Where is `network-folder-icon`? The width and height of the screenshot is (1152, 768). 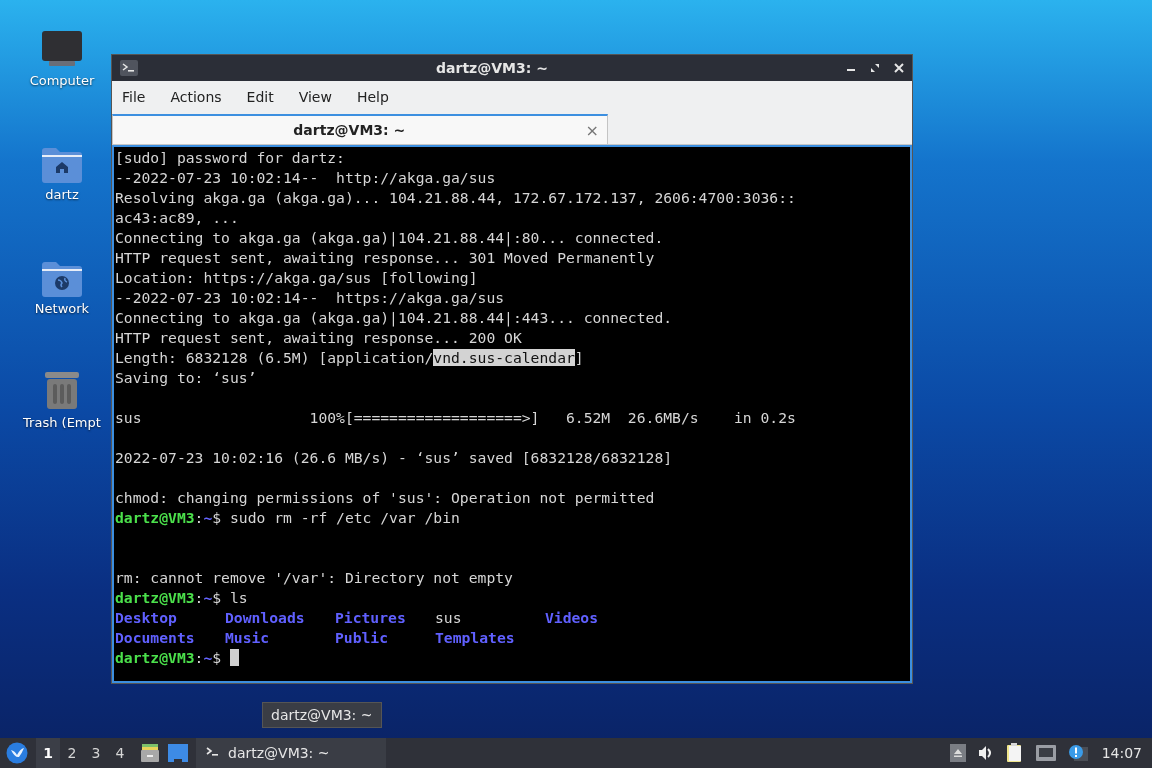 network-folder-icon is located at coordinates (62, 279).